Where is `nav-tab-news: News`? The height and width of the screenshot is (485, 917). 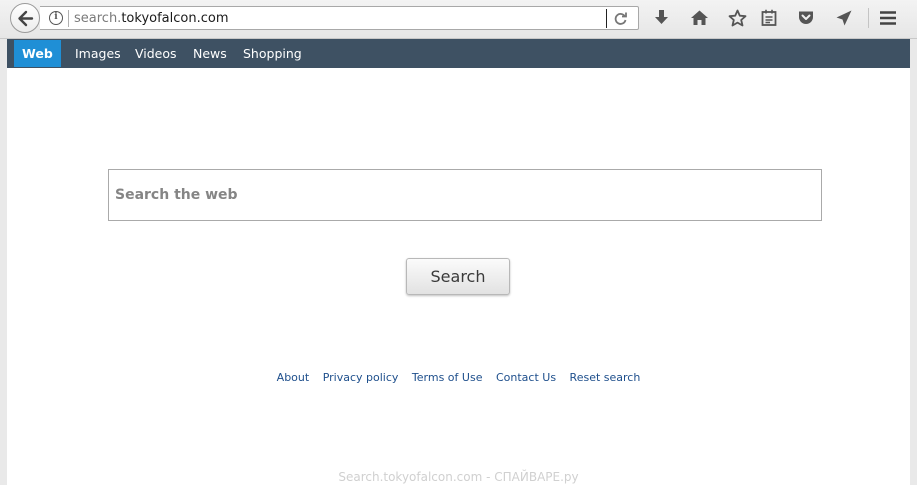
nav-tab-news: News is located at coordinates (210, 53).